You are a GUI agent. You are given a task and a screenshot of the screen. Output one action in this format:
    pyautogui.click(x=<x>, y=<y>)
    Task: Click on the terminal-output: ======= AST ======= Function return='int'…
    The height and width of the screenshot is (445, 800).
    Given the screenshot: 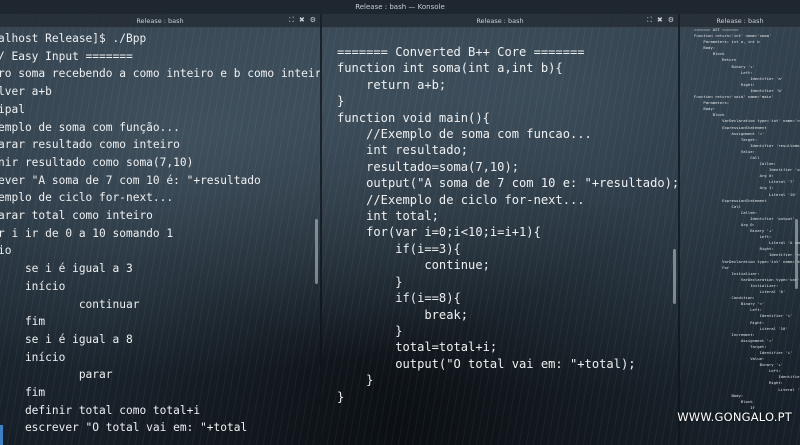 What is the action you would take?
    pyautogui.click(x=747, y=236)
    